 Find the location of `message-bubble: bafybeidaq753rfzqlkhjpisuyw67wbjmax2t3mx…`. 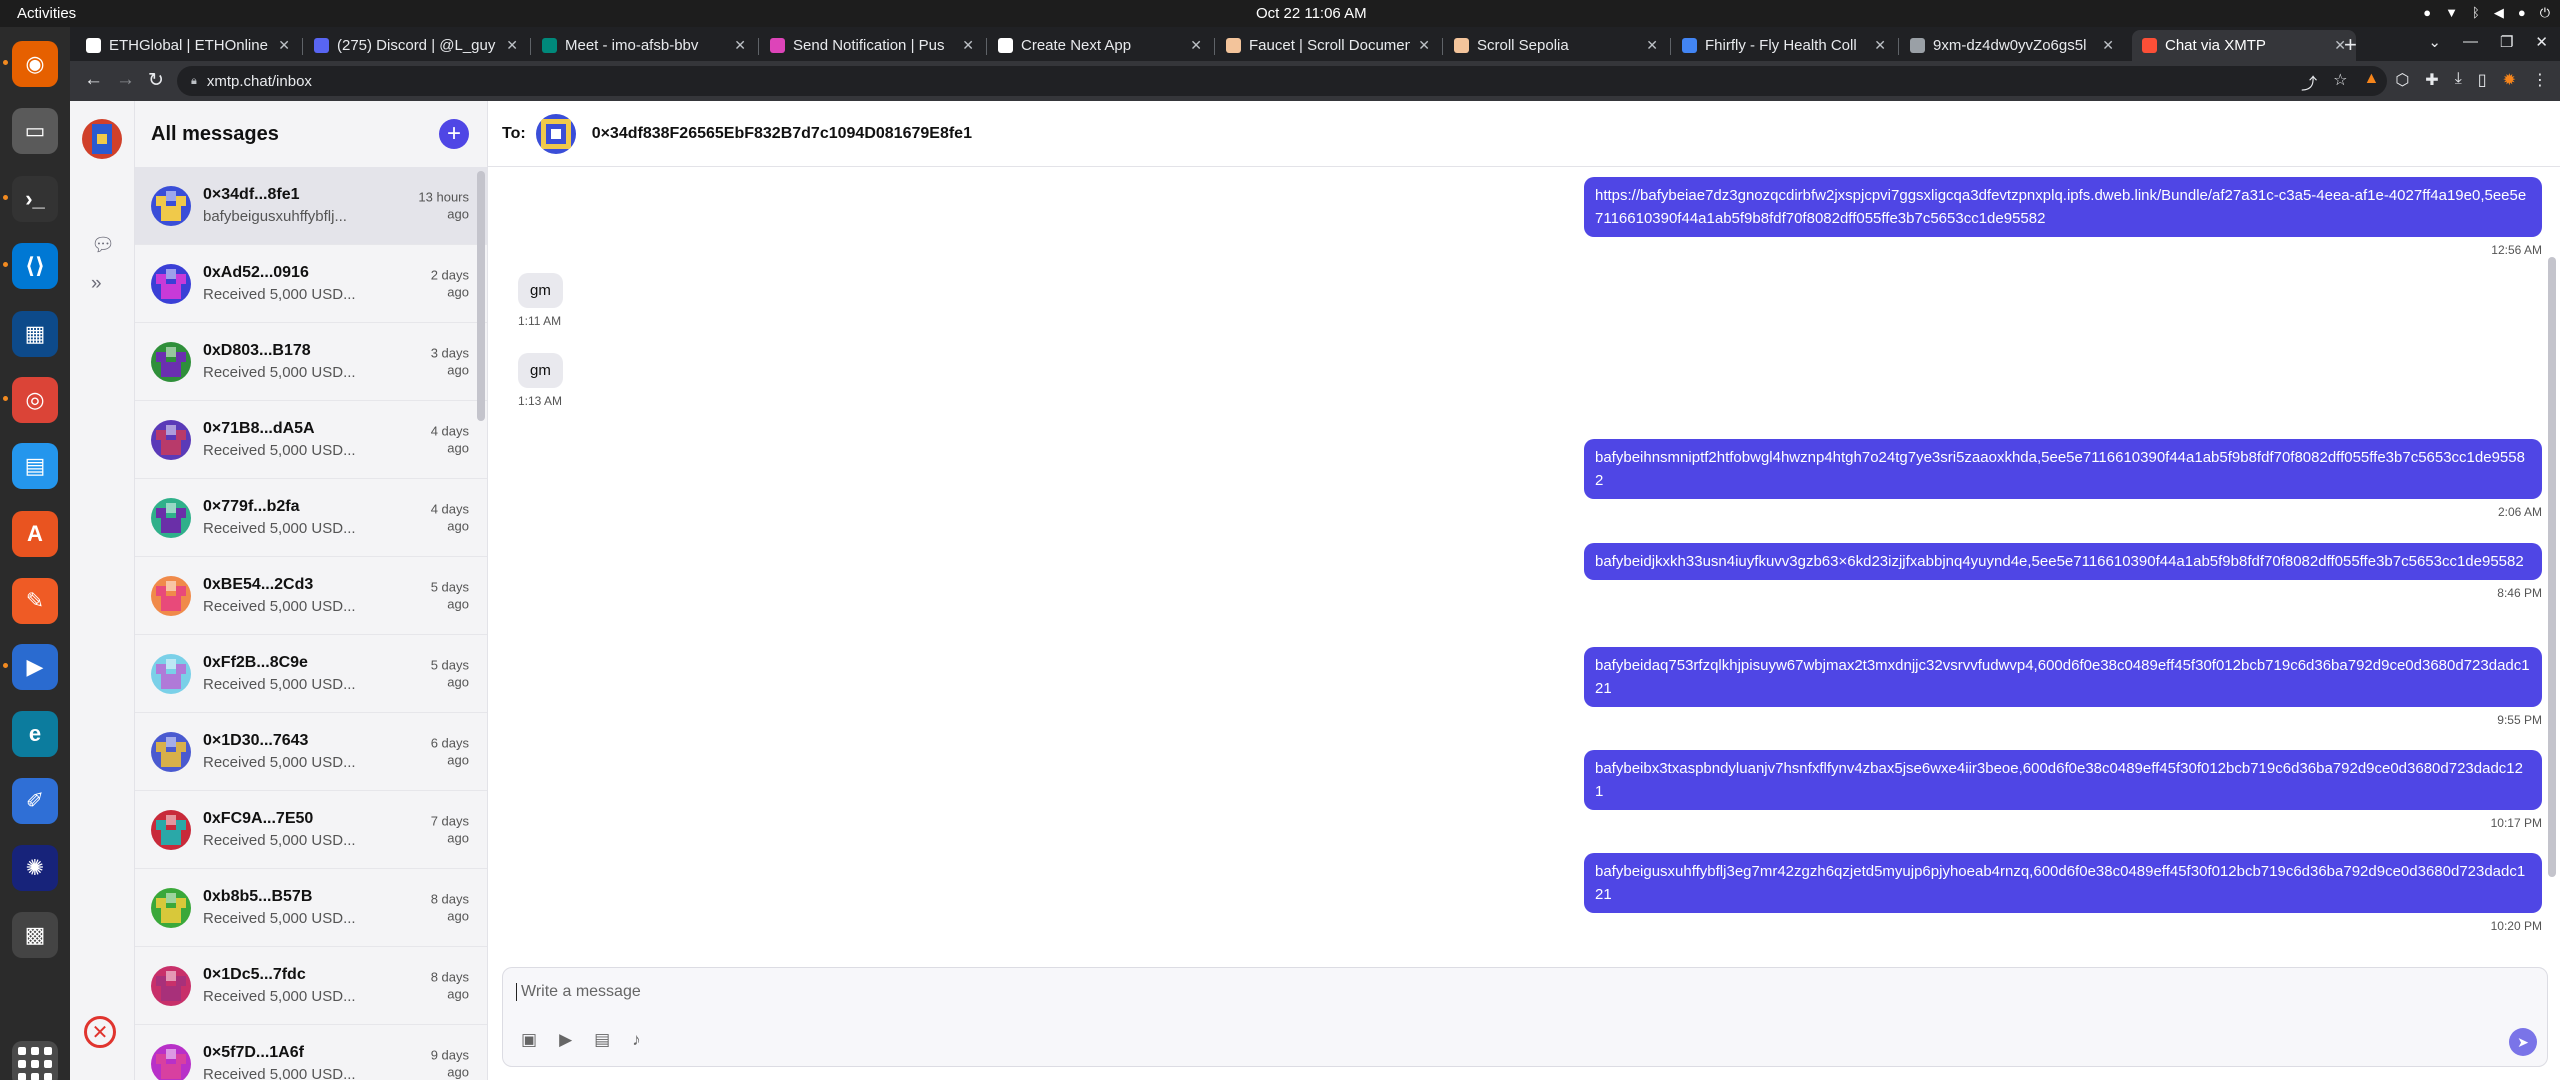

message-bubble: bafybeidaq753rfzqlkhjpisuyw67wbjmax2t3mx… is located at coordinates (2063, 677).